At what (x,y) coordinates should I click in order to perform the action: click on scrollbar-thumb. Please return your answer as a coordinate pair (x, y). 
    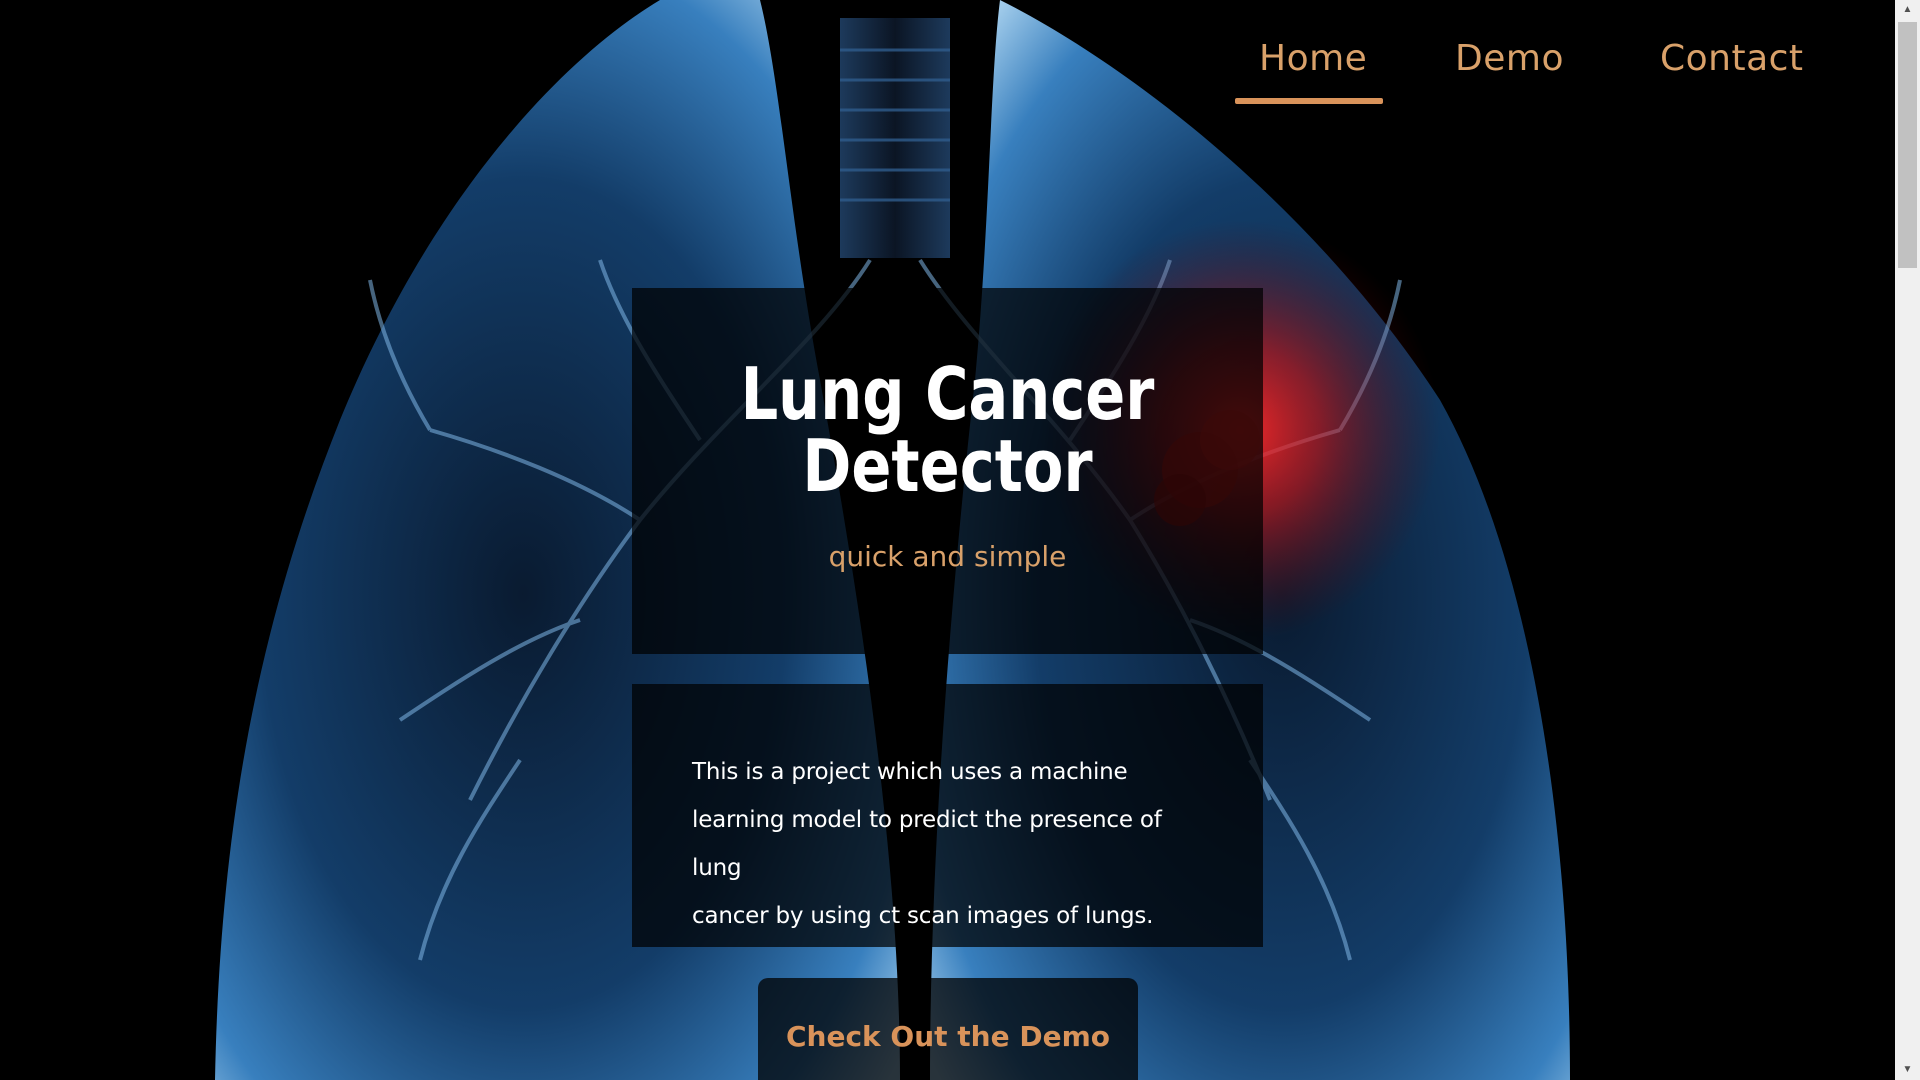
    Looking at the image, I should click on (1907, 145).